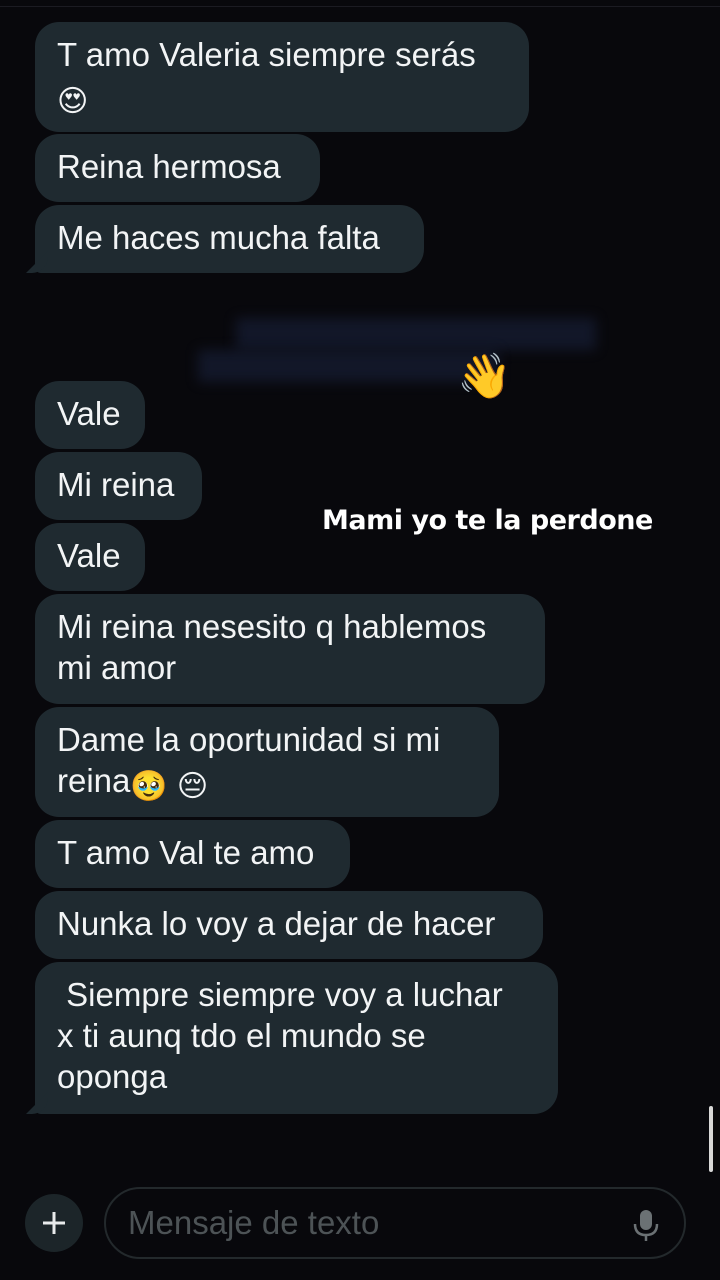 Image resolution: width=720 pixels, height=1280 pixels. What do you see at coordinates (186, 852) in the screenshot?
I see `message-text: T amo Val te amo` at bounding box center [186, 852].